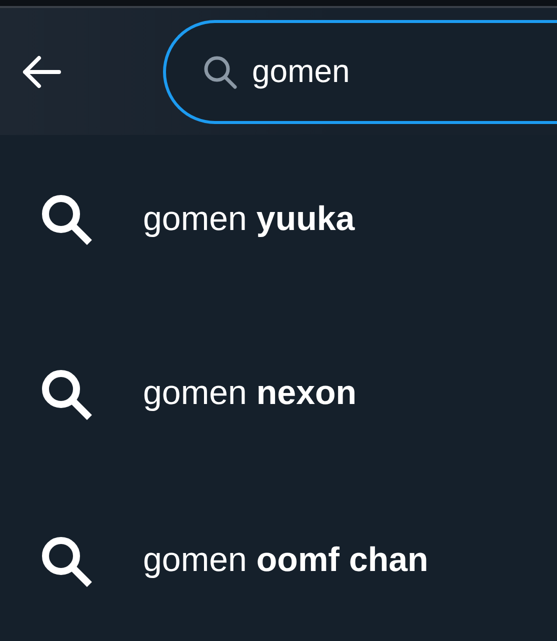 The image size is (557, 641). I want to click on search-suggestion: gomen nexon, so click(250, 393).